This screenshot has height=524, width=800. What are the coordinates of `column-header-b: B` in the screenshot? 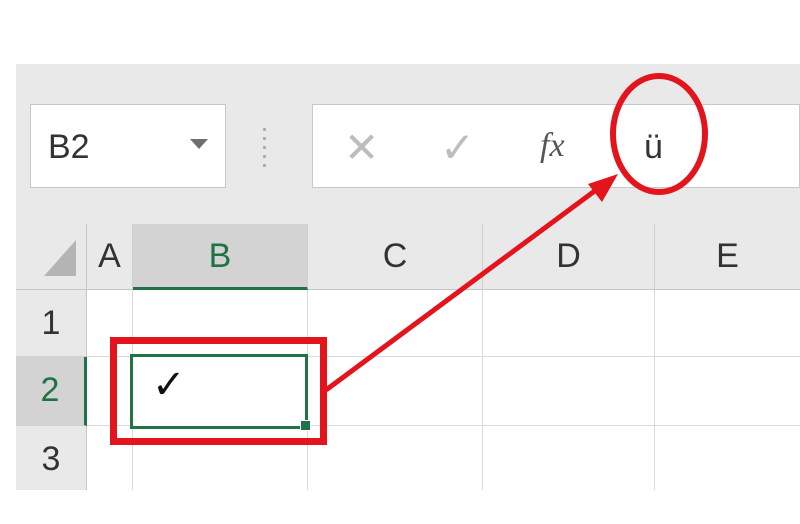 It's located at (220, 257).